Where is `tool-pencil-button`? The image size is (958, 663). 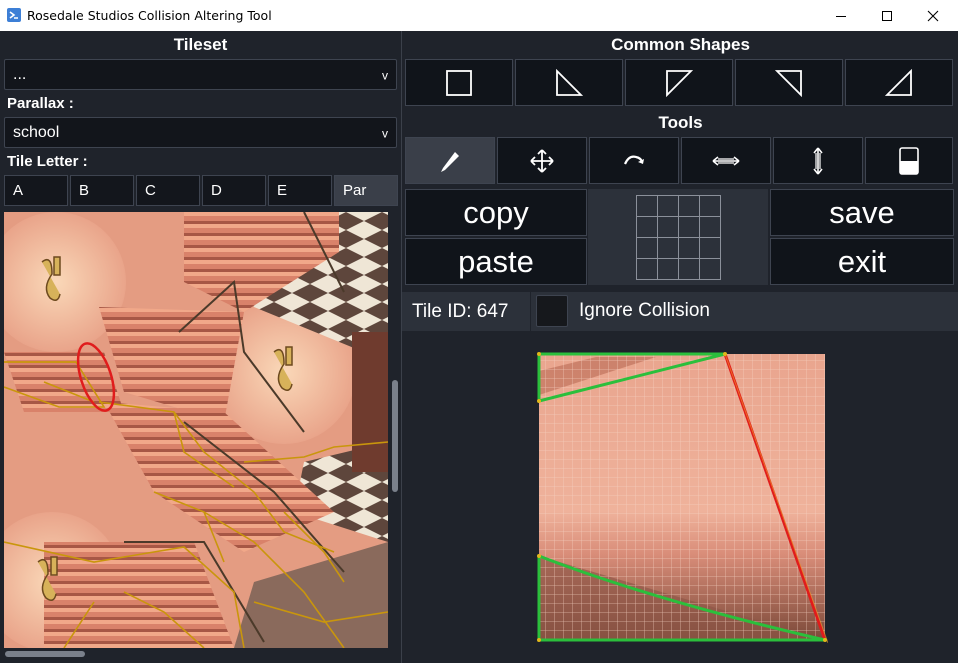 tool-pencil-button is located at coordinates (450, 160).